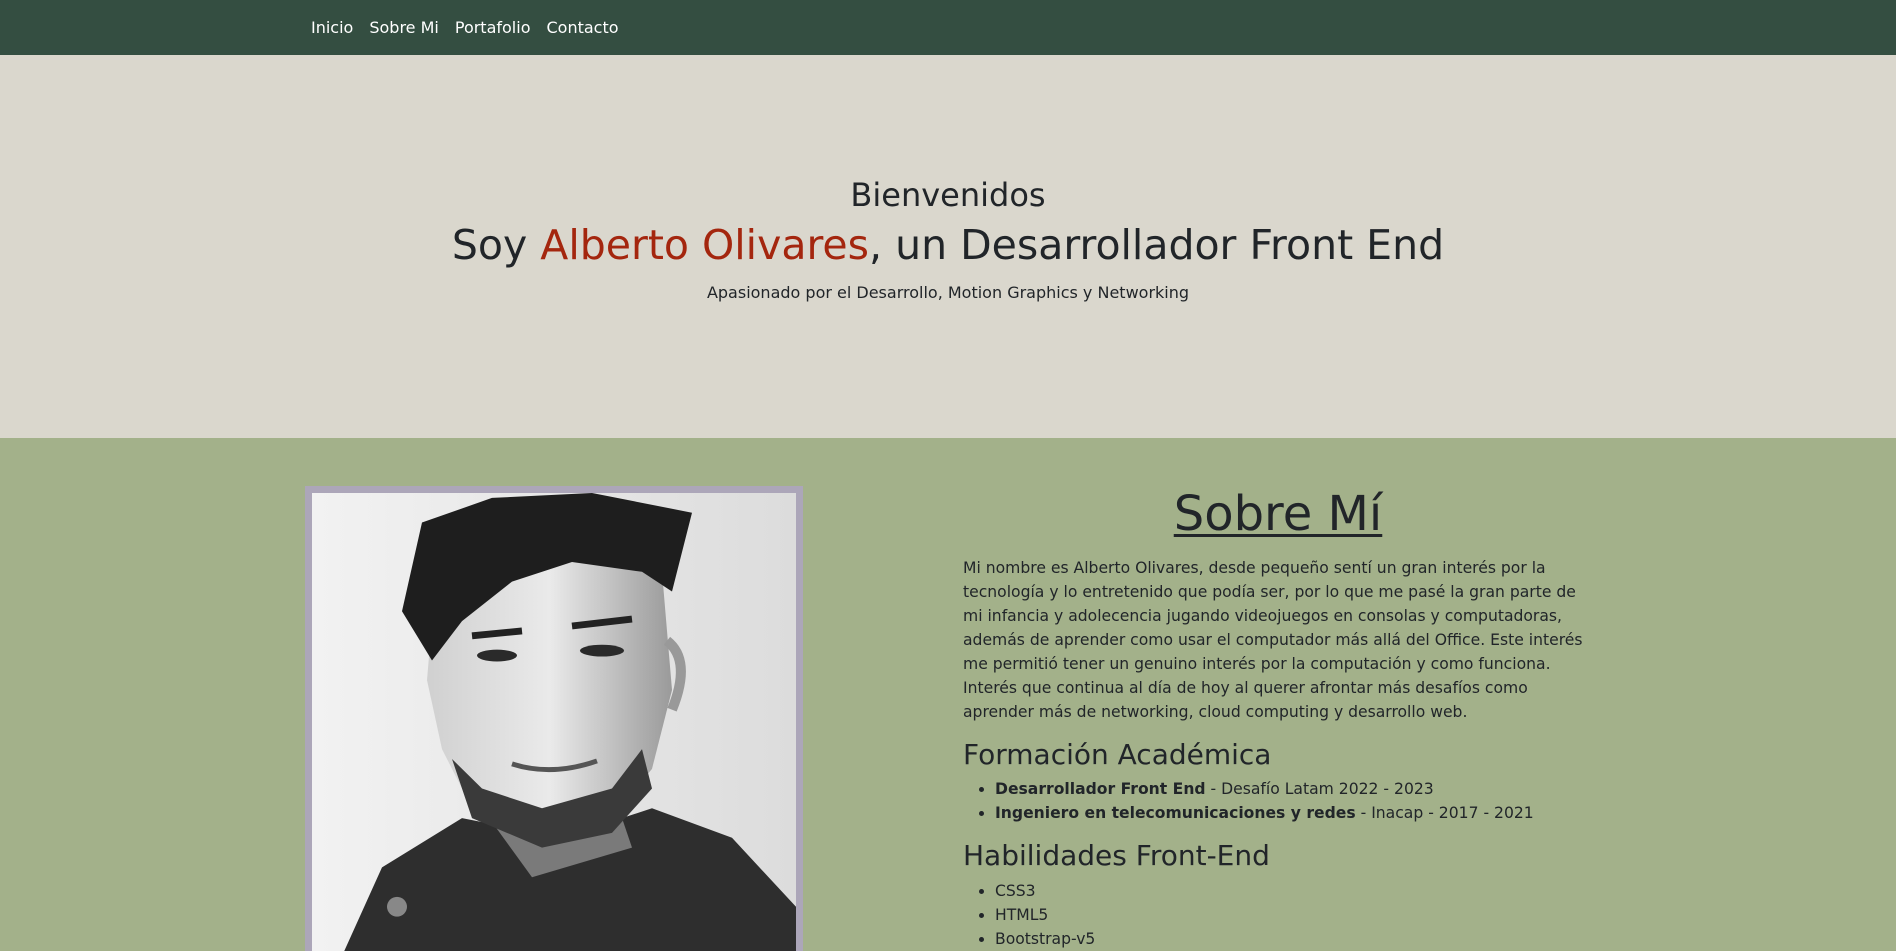  What do you see at coordinates (1444, 813) in the screenshot?
I see `education-detail: - Inacap - 2017 - 2021` at bounding box center [1444, 813].